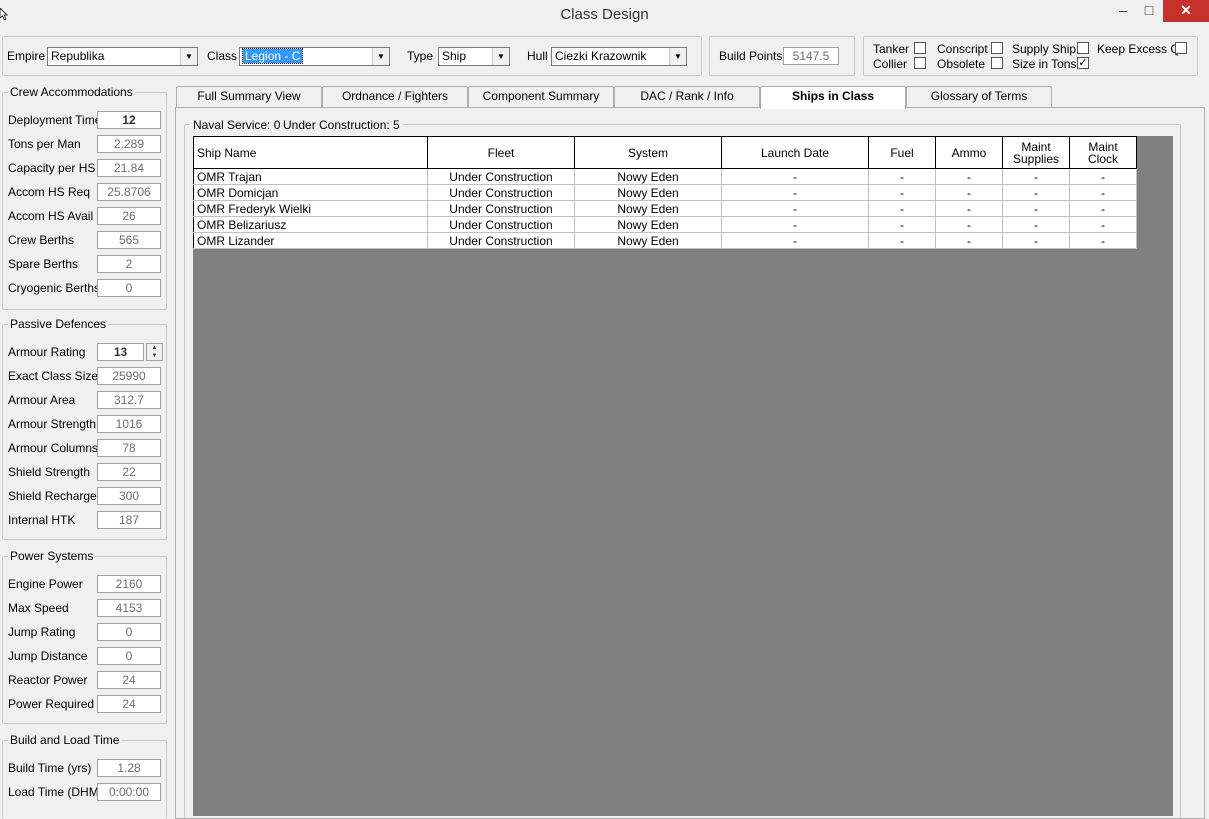 The image size is (1209, 819). Describe the element at coordinates (129, 120) in the screenshot. I see `deployment-time-input: 12` at that location.